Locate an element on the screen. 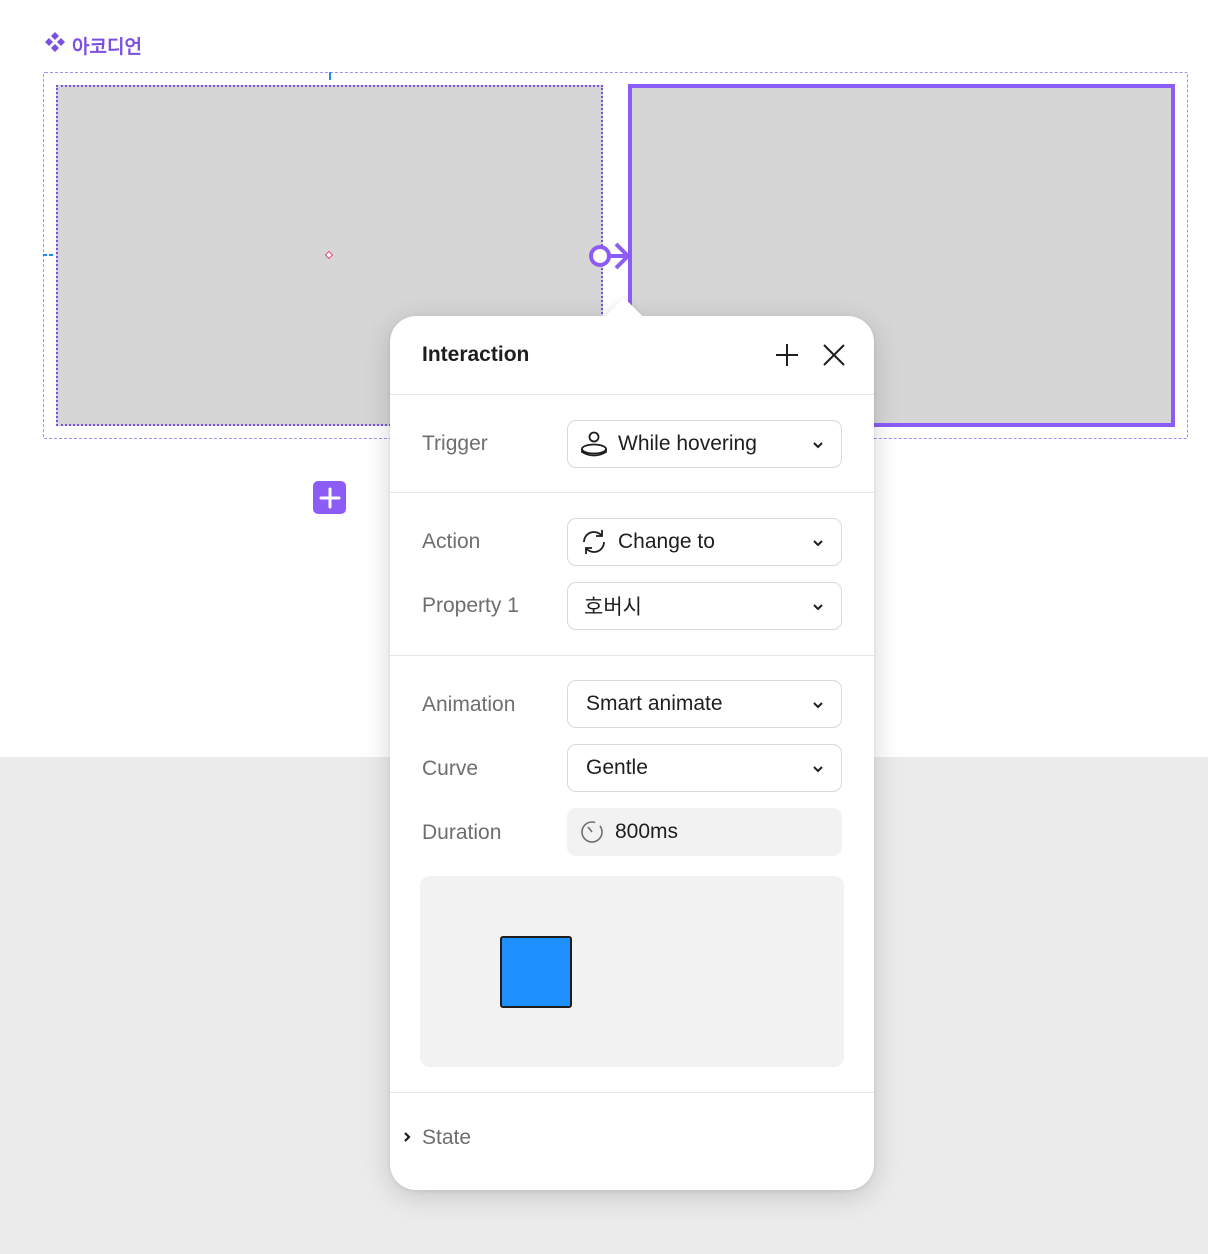  property-select: 호버시 is located at coordinates (704, 606).